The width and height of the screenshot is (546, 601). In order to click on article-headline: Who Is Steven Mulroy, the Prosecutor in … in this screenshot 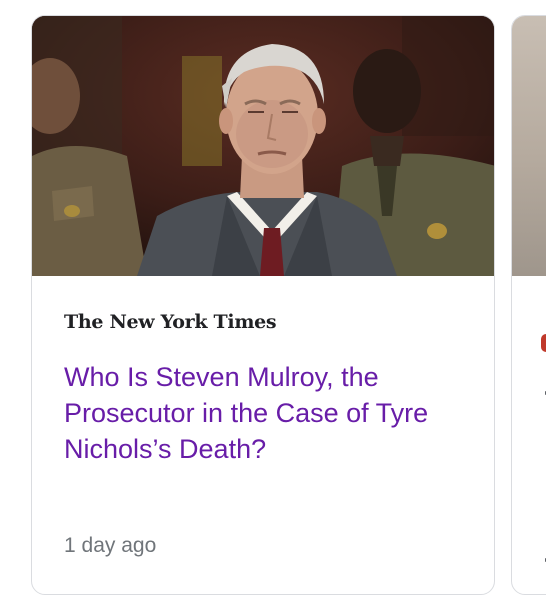, I will do `click(264, 413)`.